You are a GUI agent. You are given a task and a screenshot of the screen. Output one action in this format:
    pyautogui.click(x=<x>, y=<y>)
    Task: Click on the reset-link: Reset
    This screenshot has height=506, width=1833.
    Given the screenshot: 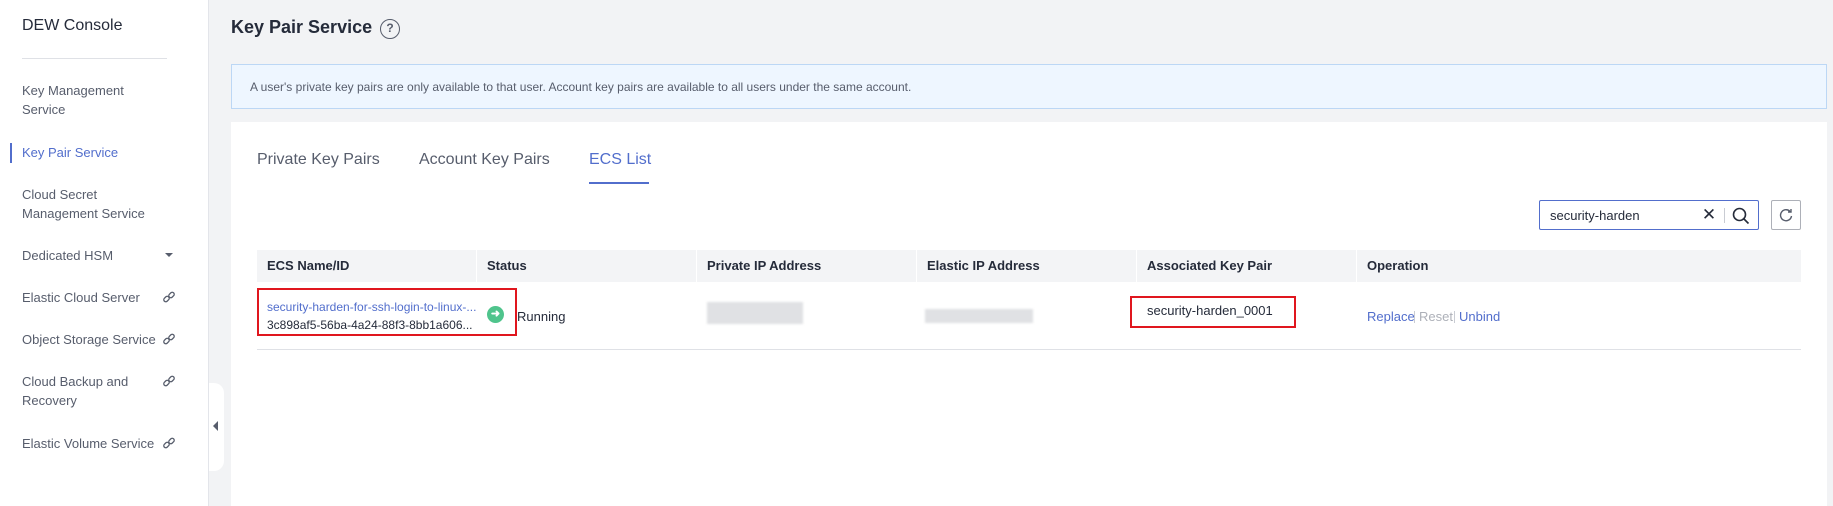 What is the action you would take?
    pyautogui.click(x=1436, y=316)
    